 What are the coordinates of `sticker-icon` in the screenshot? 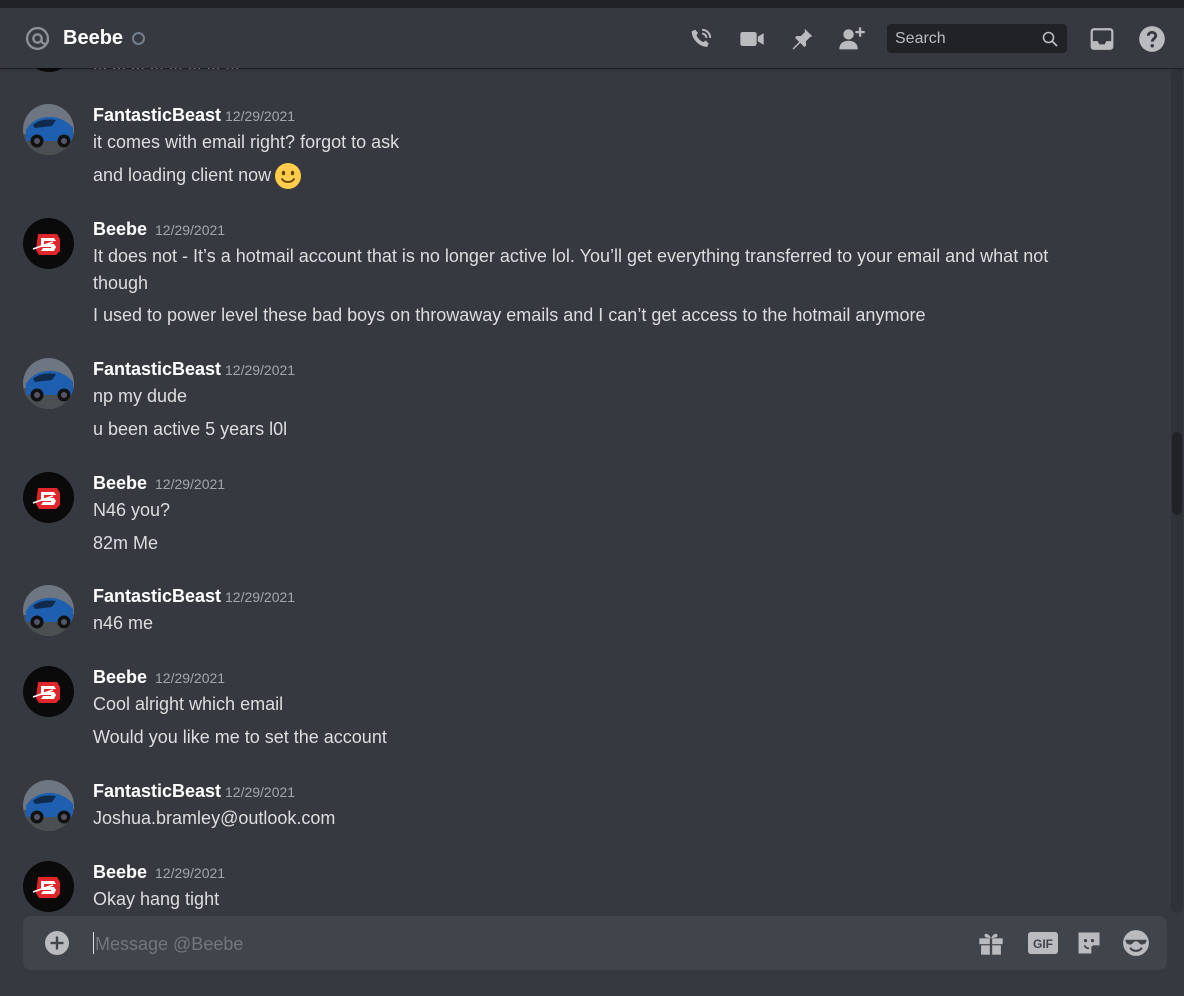 It's located at (1089, 943).